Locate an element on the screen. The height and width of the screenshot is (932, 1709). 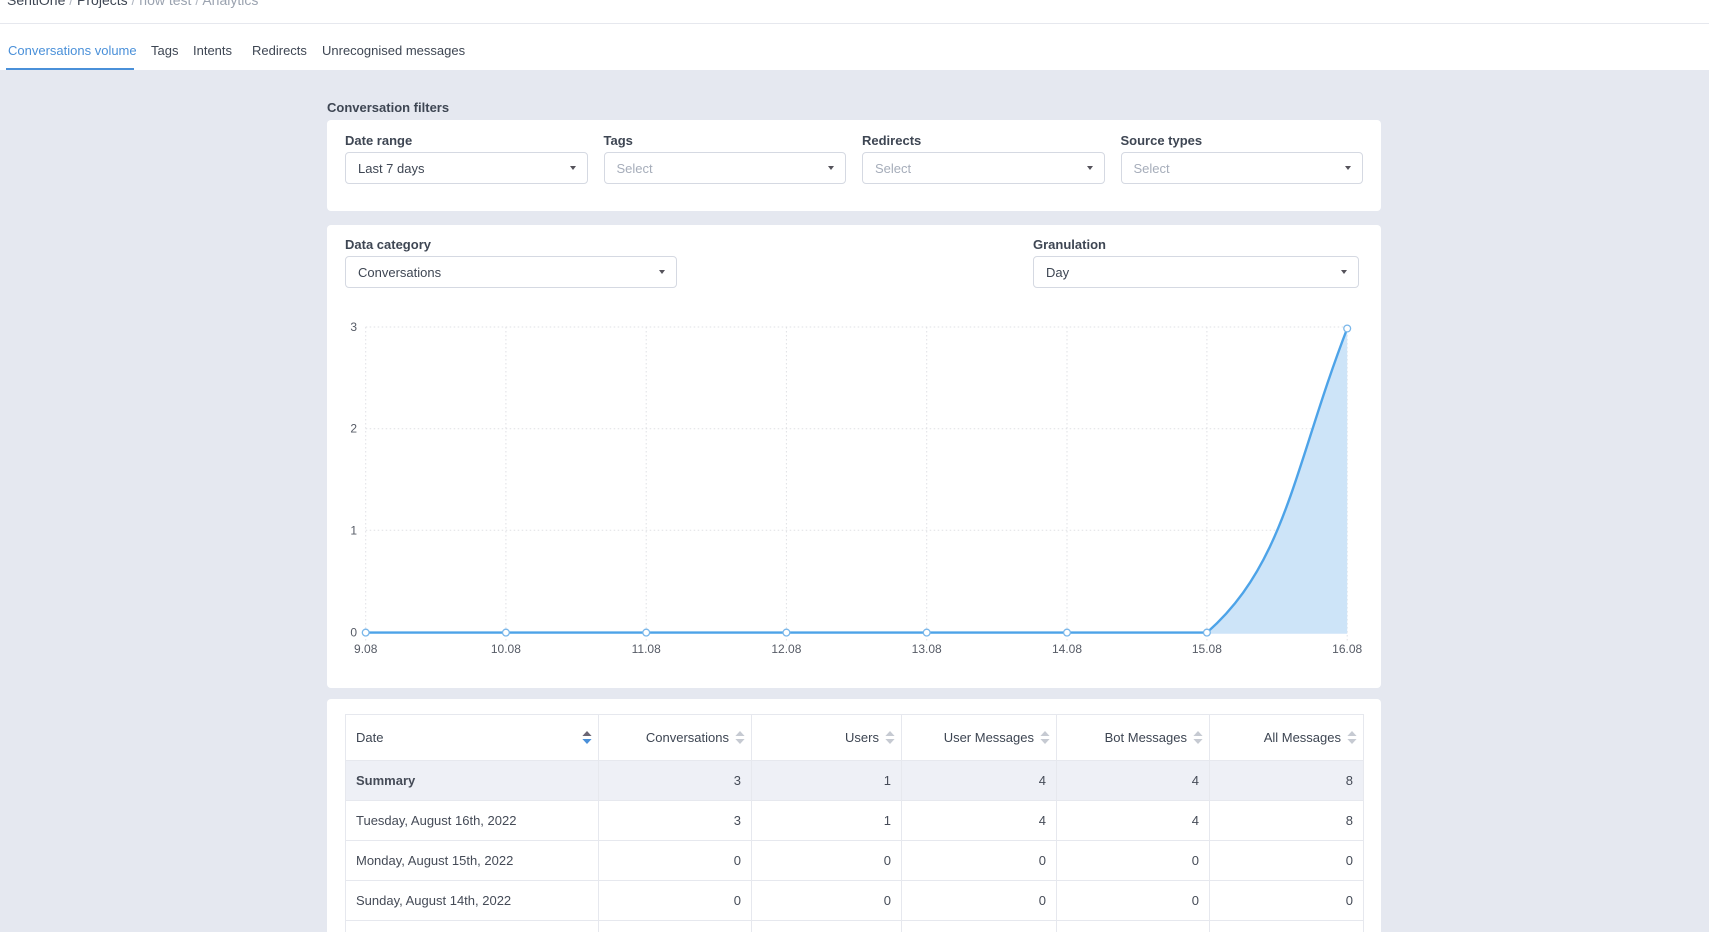
svg-text: 13.08 is located at coordinates (927, 649).